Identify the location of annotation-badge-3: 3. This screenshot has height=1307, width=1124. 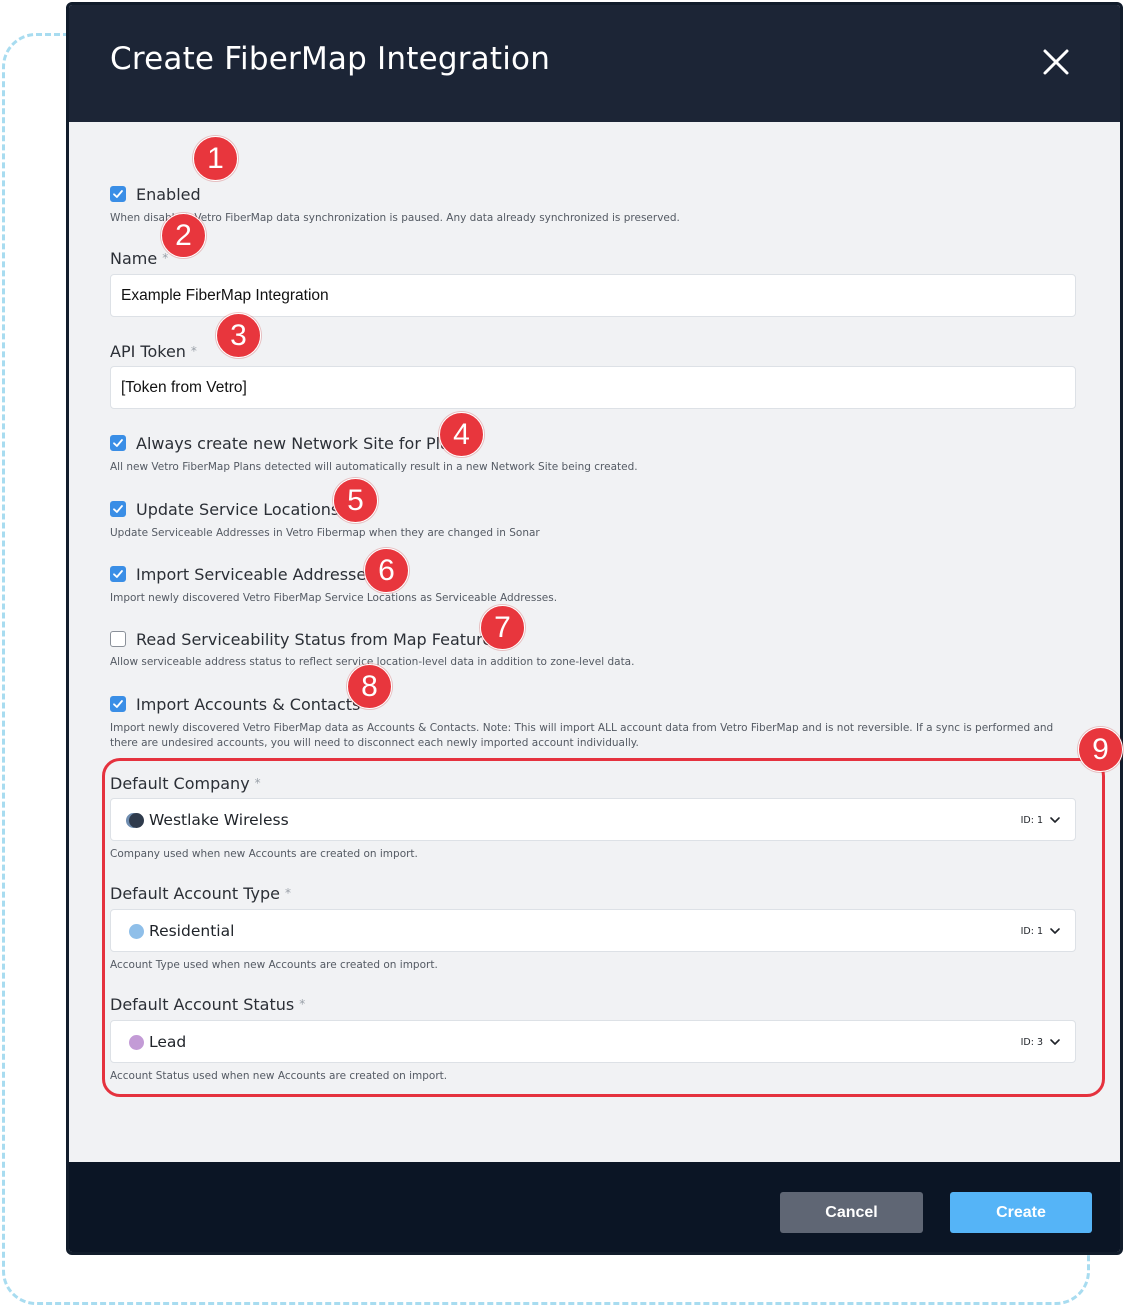
(238, 335).